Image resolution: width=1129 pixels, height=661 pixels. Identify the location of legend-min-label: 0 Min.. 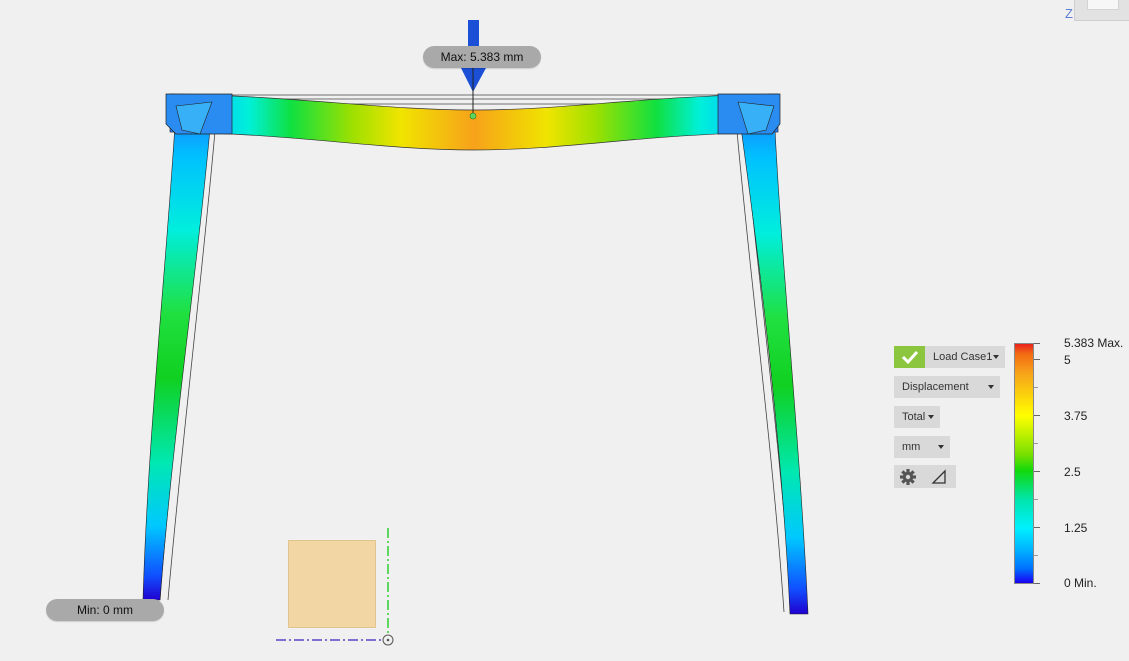
(1080, 583).